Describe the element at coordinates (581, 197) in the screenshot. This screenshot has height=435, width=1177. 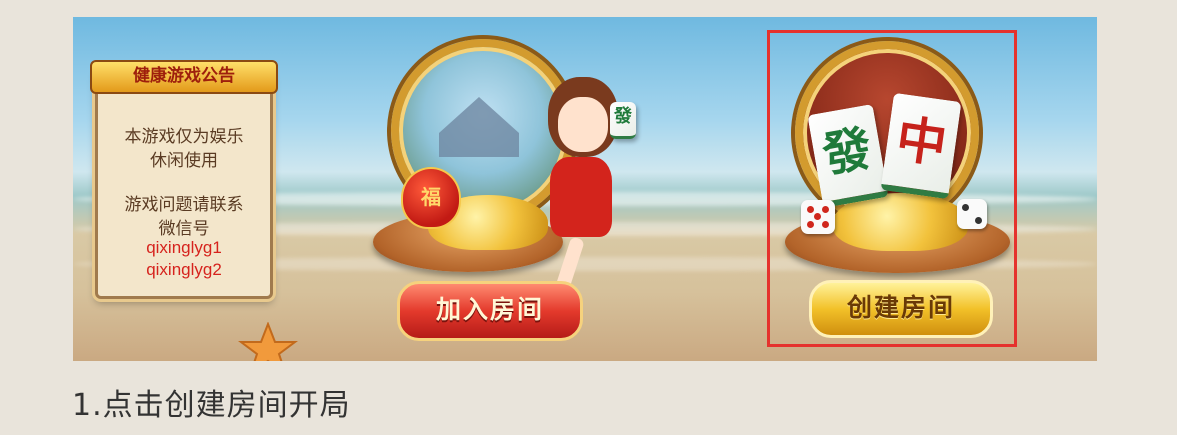
I see `red-dress` at that location.